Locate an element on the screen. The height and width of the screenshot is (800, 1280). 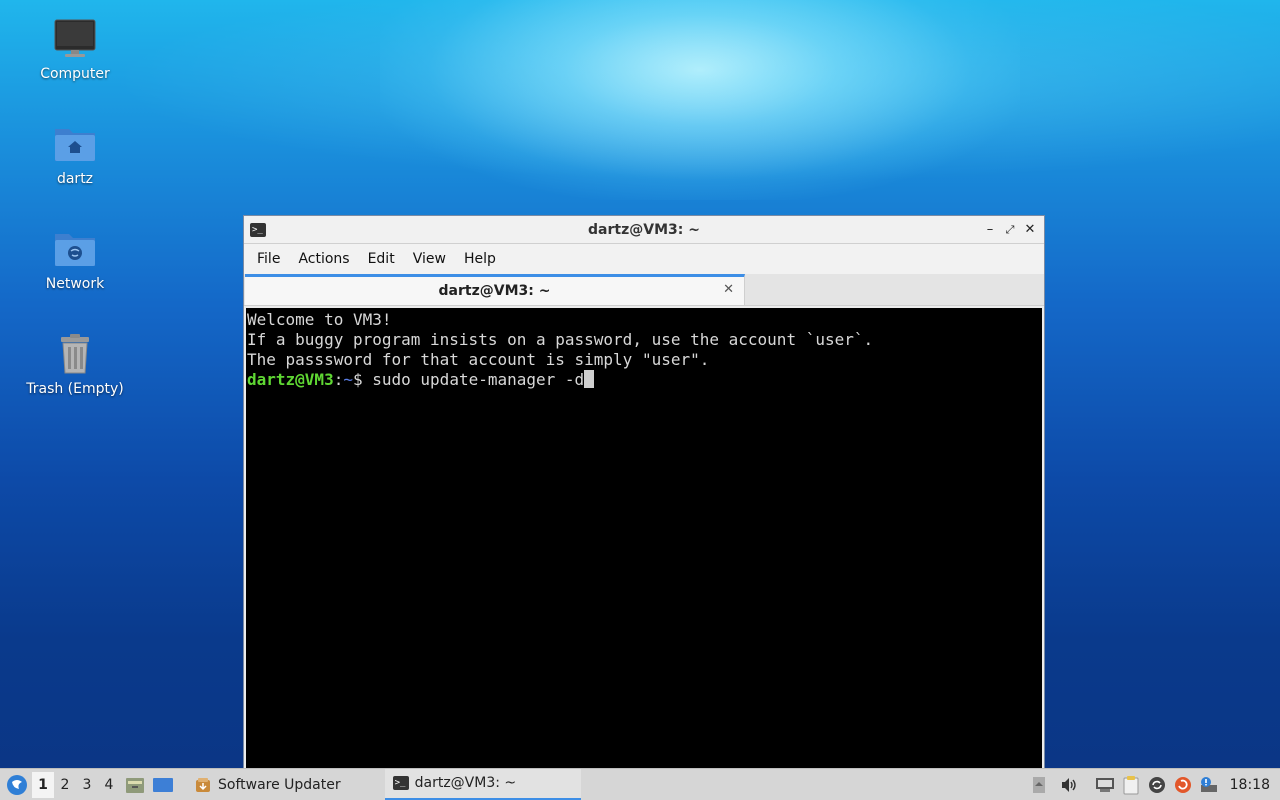
menu-edit: Edit is located at coordinates (381, 259).